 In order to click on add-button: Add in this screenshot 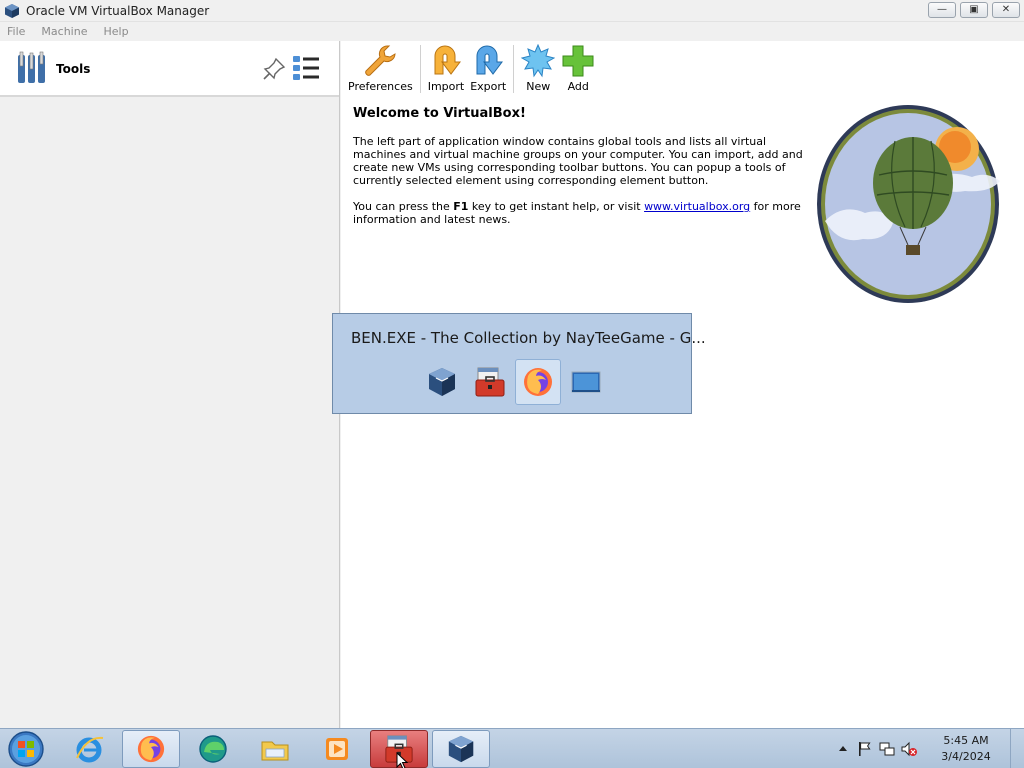, I will do `click(578, 68)`.